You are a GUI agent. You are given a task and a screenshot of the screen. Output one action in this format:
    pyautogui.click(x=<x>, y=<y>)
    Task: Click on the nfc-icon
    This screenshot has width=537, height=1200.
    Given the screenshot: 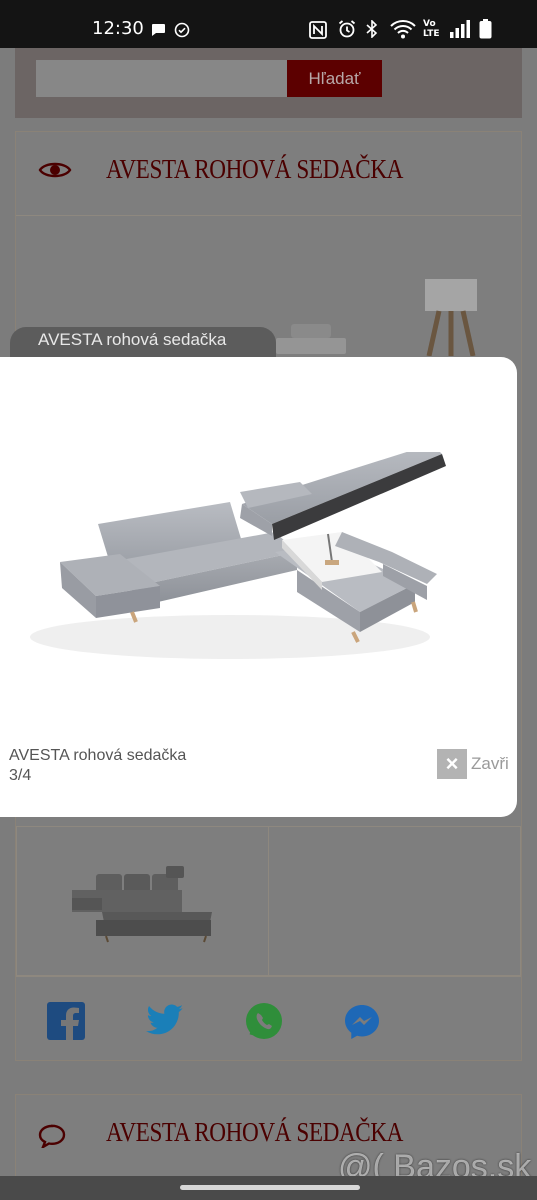 What is the action you would take?
    pyautogui.click(x=318, y=30)
    